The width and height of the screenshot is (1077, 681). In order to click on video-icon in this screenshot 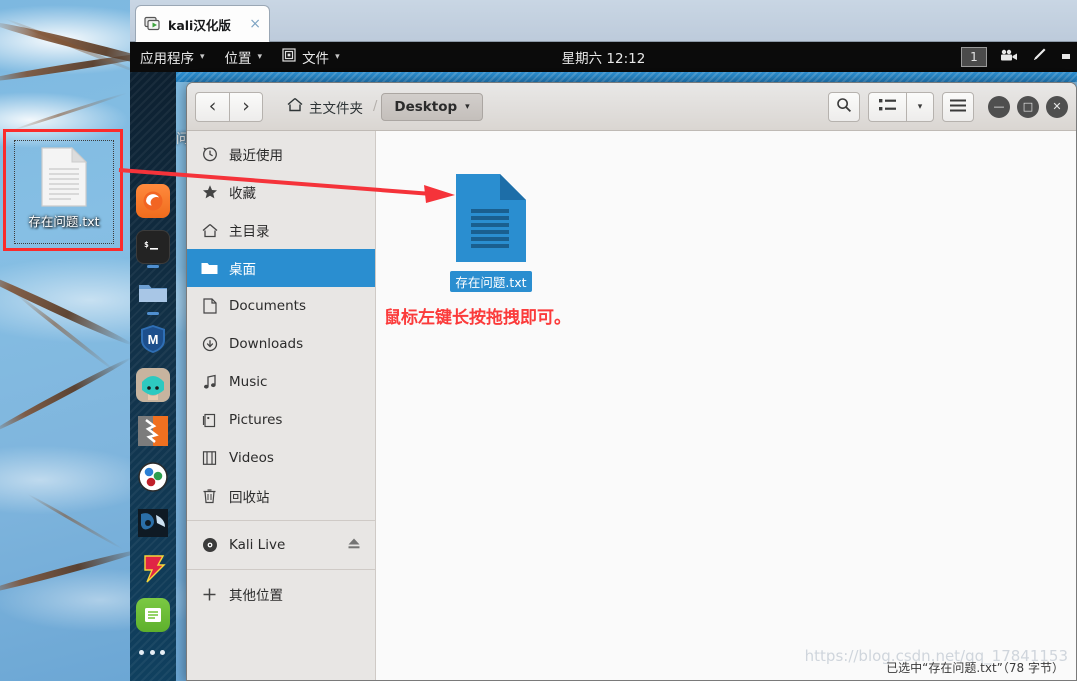, I will do `click(209, 458)`.